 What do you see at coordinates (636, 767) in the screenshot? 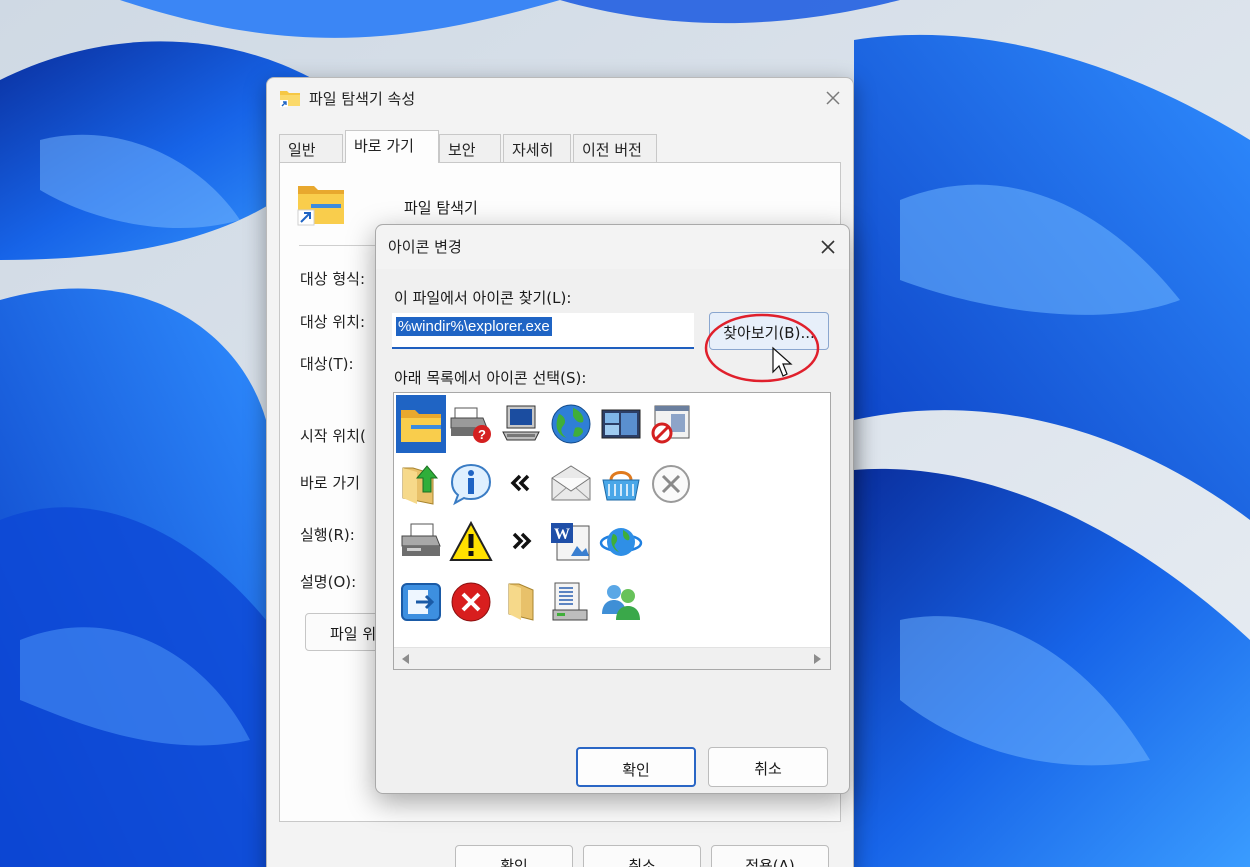
I see `dialog-ok-button: 확인` at bounding box center [636, 767].